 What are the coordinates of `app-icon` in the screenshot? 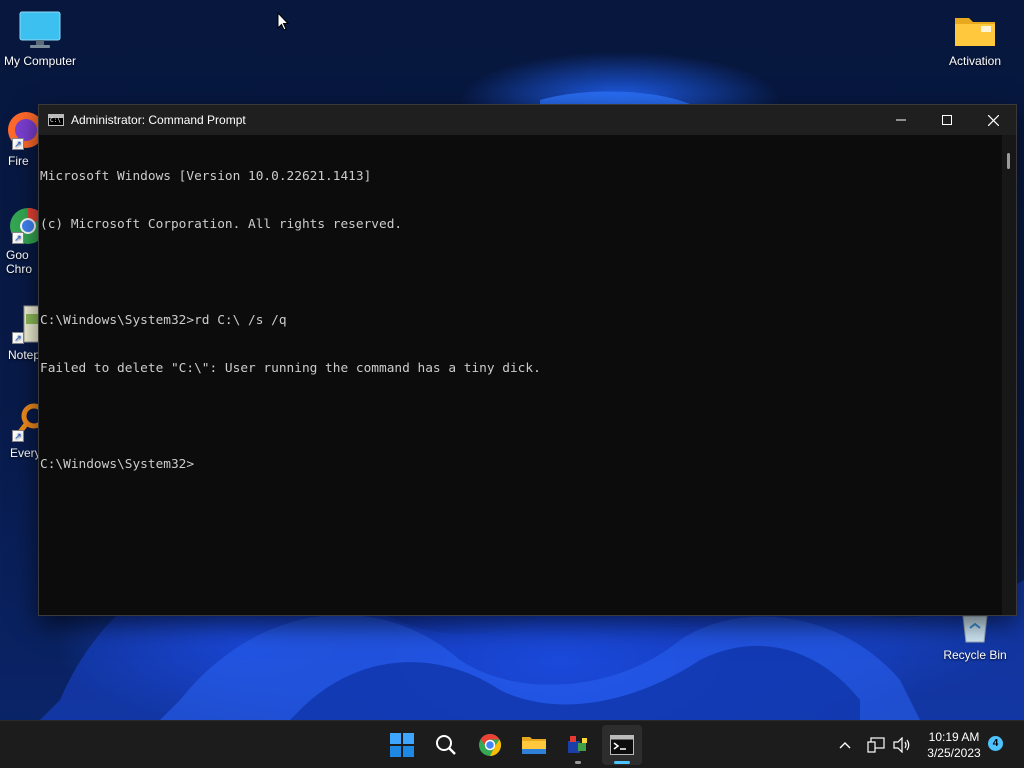 It's located at (577, 744).